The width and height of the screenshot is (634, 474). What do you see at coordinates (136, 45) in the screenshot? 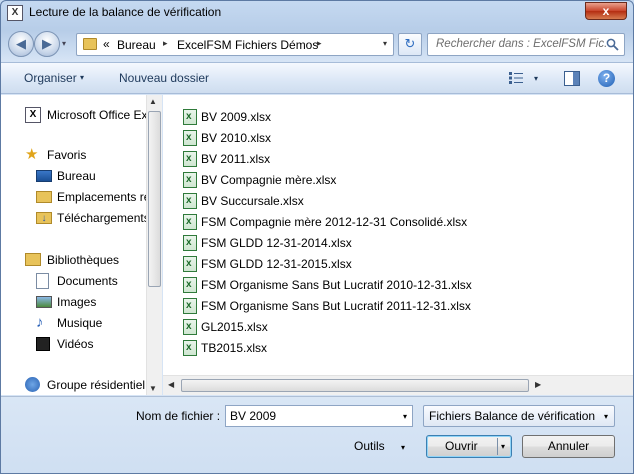
I see `breadcrumb-bureau: Bureau` at bounding box center [136, 45].